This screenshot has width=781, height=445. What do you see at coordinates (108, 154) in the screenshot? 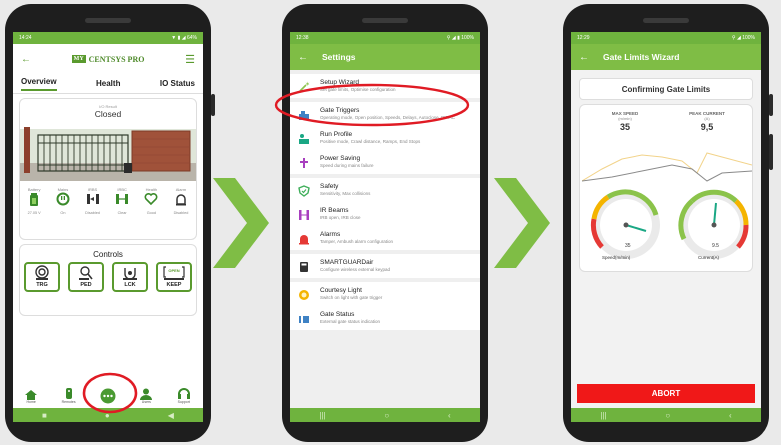
I see `gate-image` at bounding box center [108, 154].